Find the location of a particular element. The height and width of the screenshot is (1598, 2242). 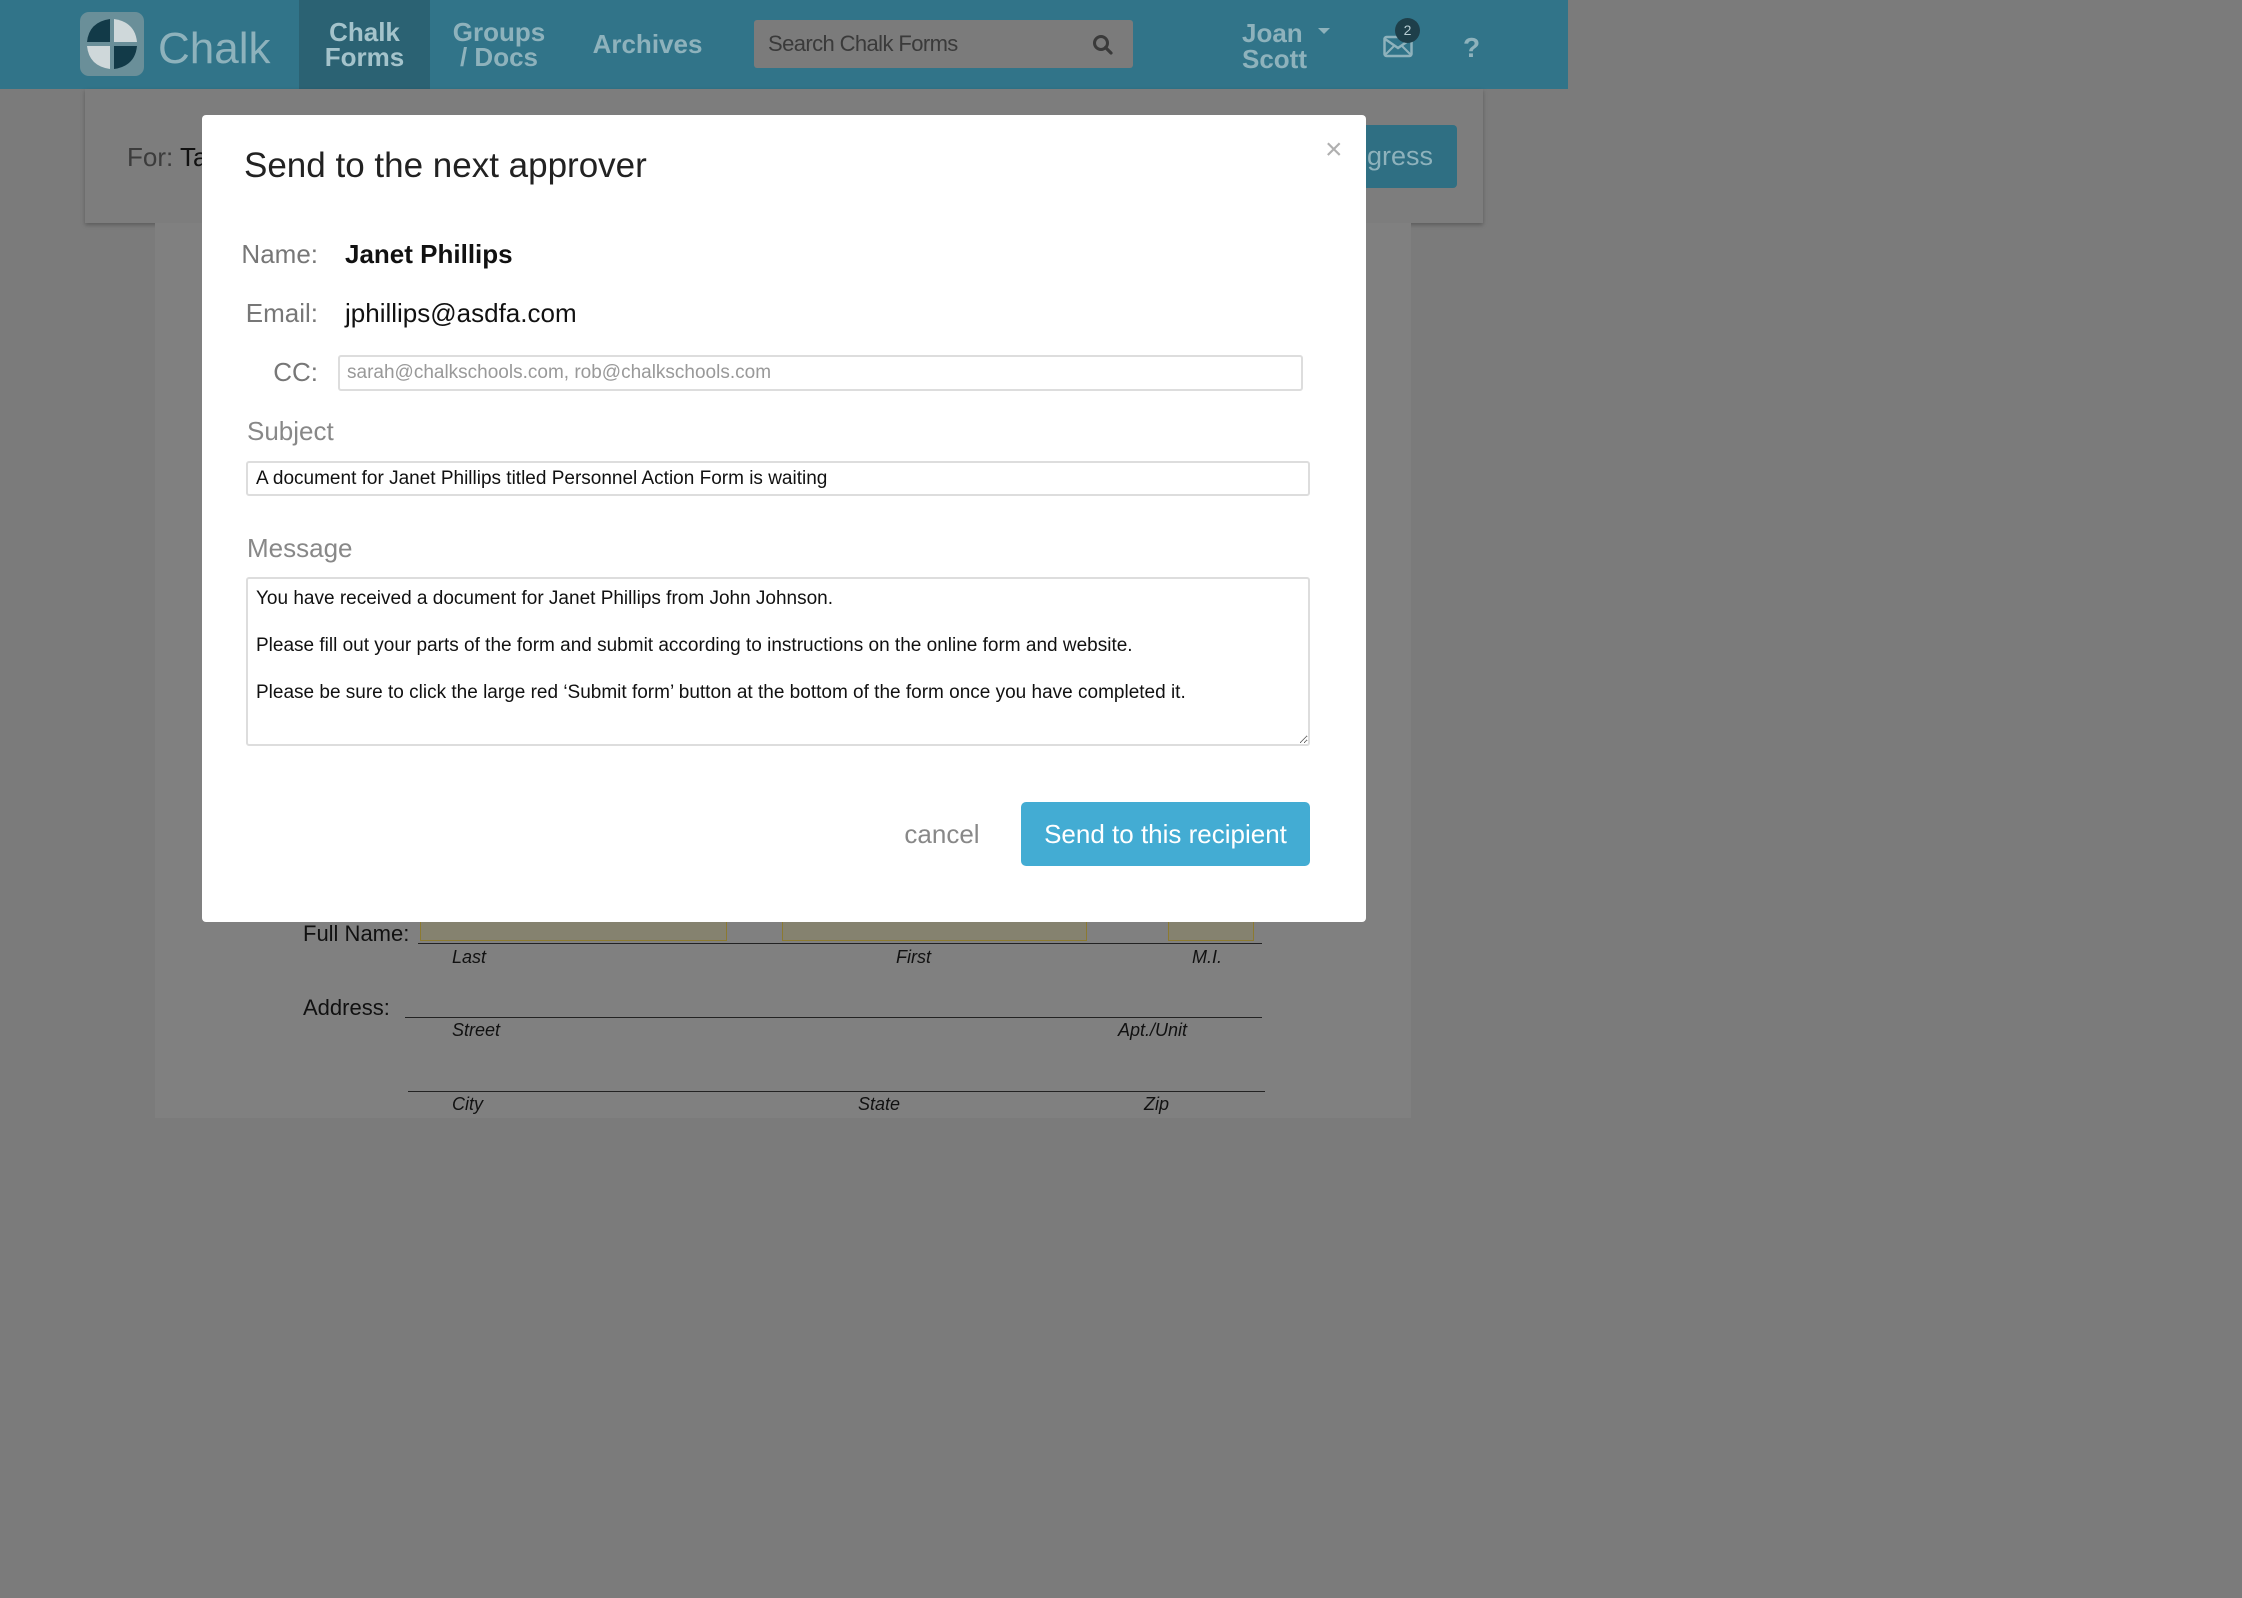

zip-caption: Zip is located at coordinates (1157, 1104).